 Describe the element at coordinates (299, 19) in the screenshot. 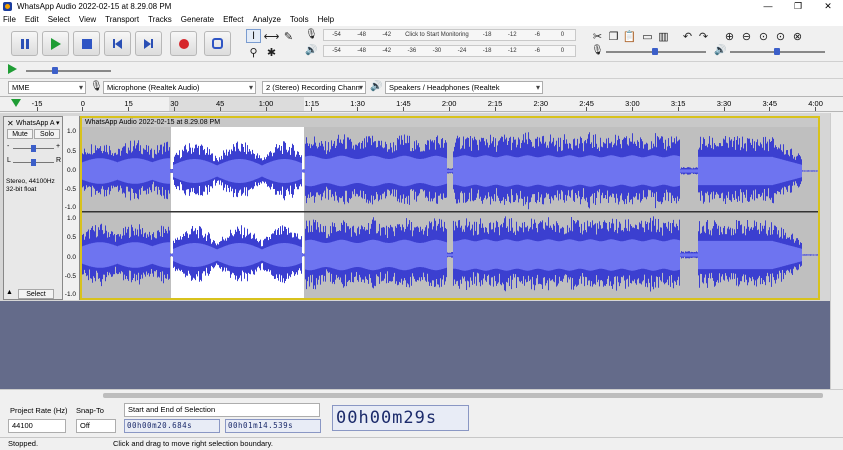

I see `menu-tools: Tools` at that location.